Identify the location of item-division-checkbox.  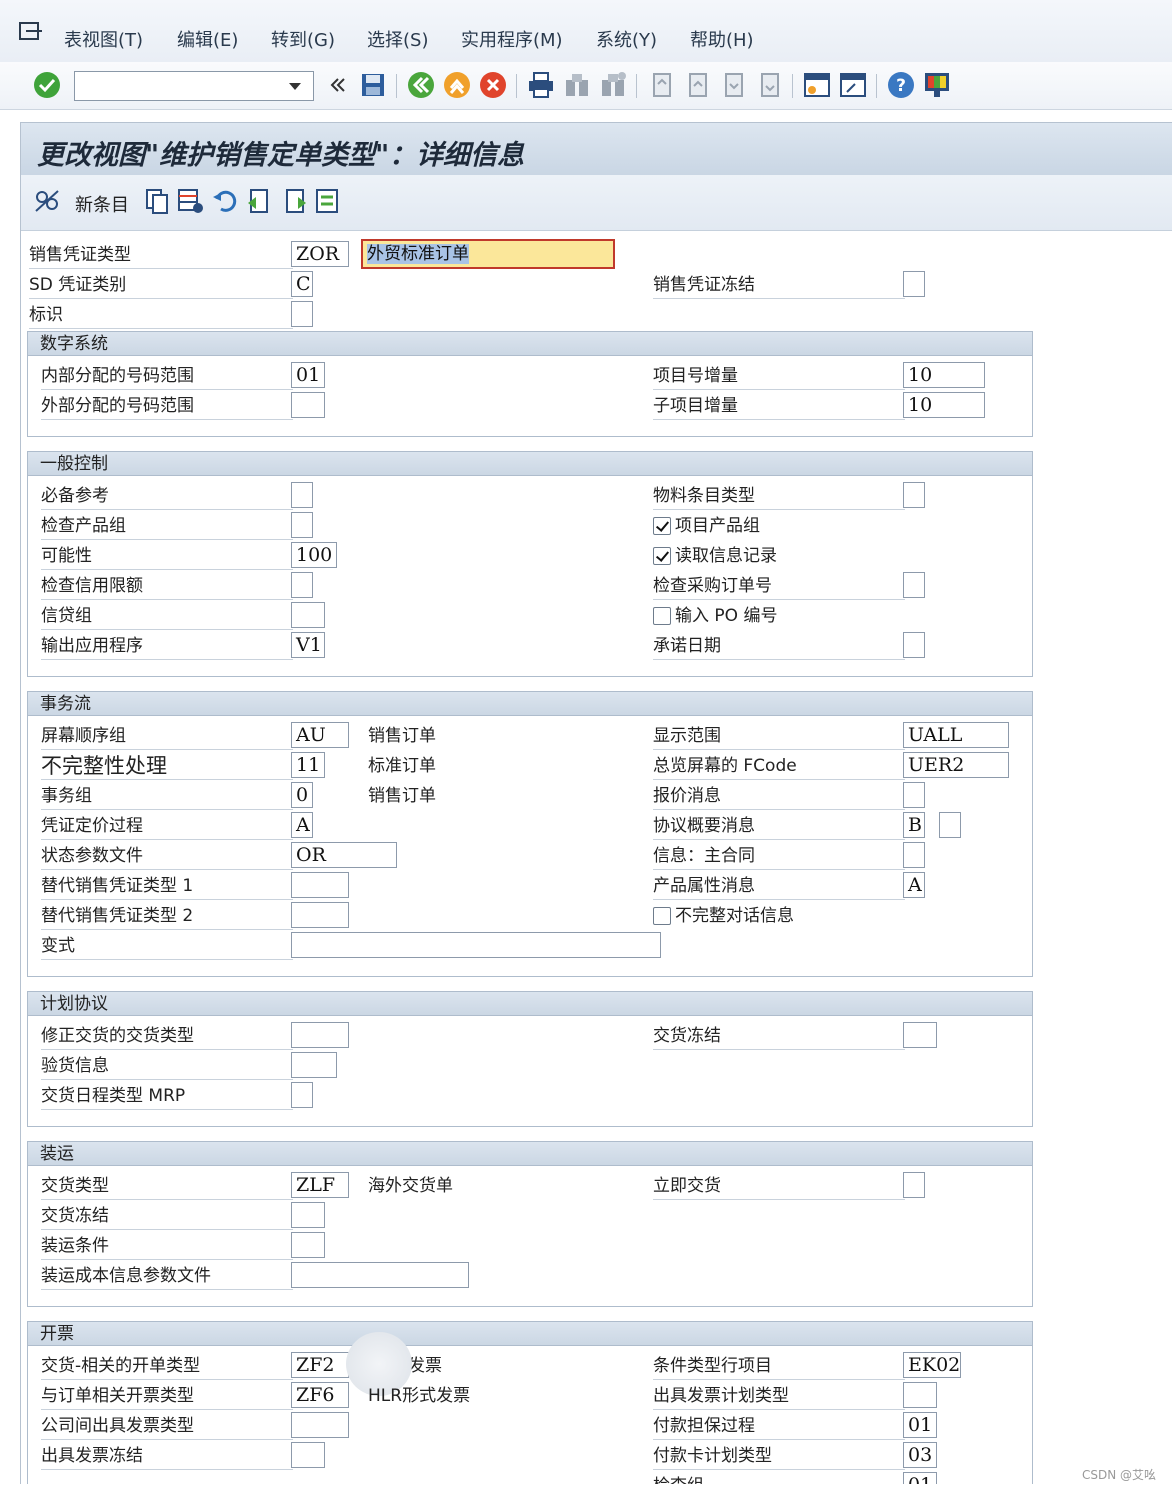
(662, 526).